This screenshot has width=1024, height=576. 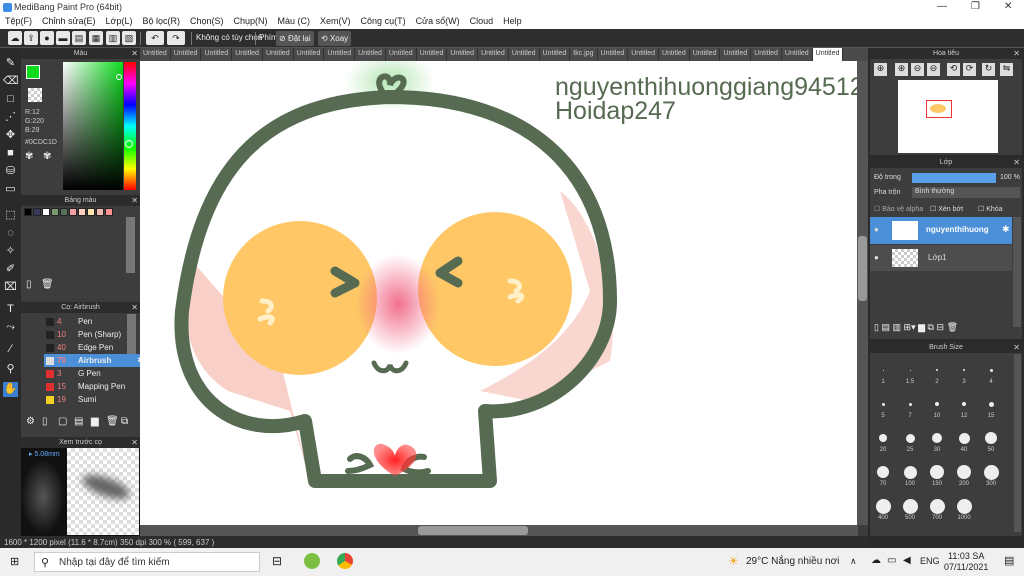 What do you see at coordinates (113, 38) in the screenshot?
I see `grid-settings-icon: ▥` at bounding box center [113, 38].